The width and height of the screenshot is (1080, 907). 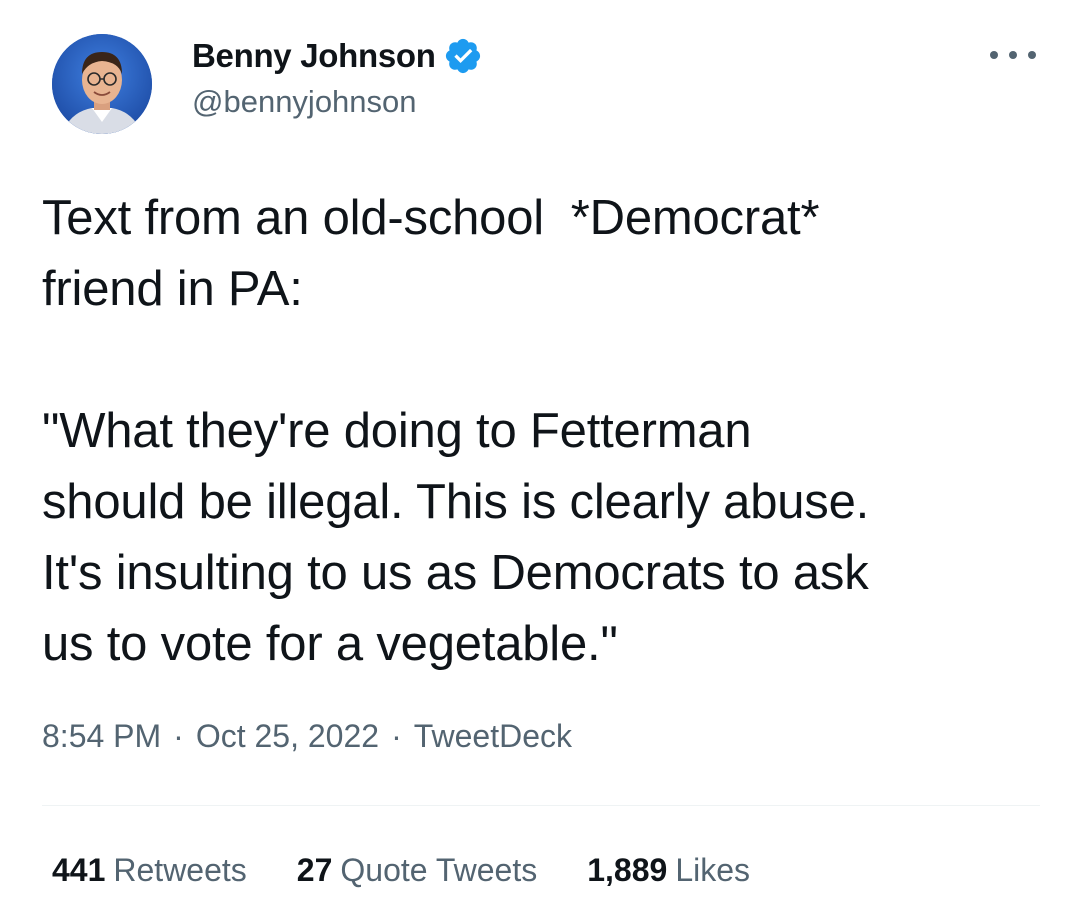 I want to click on likes-label: Likes, so click(x=713, y=870).